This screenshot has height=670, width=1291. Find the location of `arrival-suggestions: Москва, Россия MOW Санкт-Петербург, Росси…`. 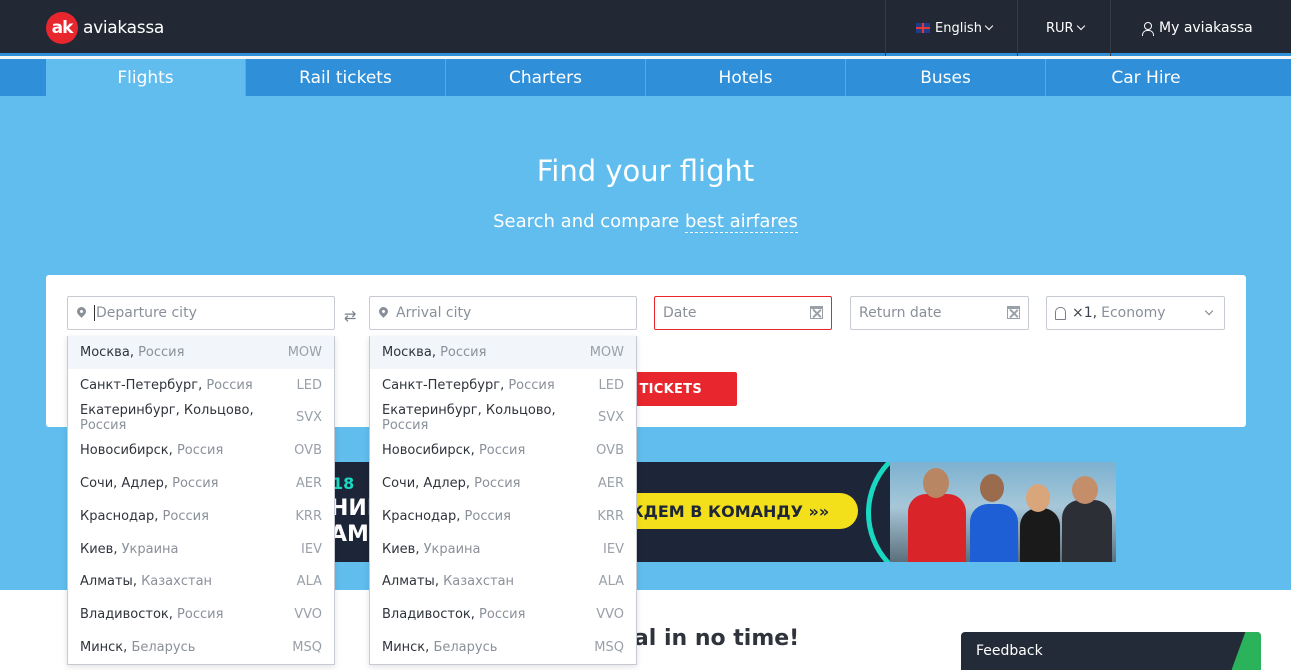

arrival-suggestions: Москва, Россия MOW Санкт-Петербург, Росси… is located at coordinates (503, 500).